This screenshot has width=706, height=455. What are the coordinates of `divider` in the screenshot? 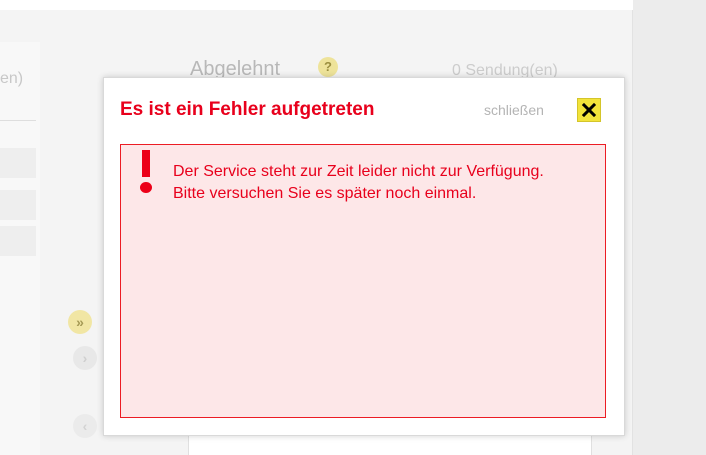 It's located at (18, 120).